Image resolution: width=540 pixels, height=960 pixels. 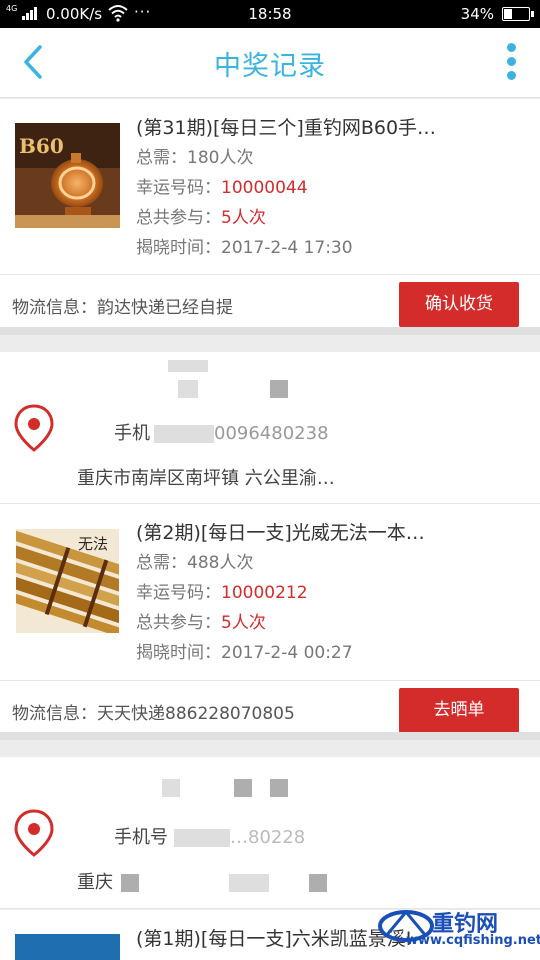 What do you see at coordinates (195, 158) in the screenshot?
I see `total-need: 总需：180人次` at bounding box center [195, 158].